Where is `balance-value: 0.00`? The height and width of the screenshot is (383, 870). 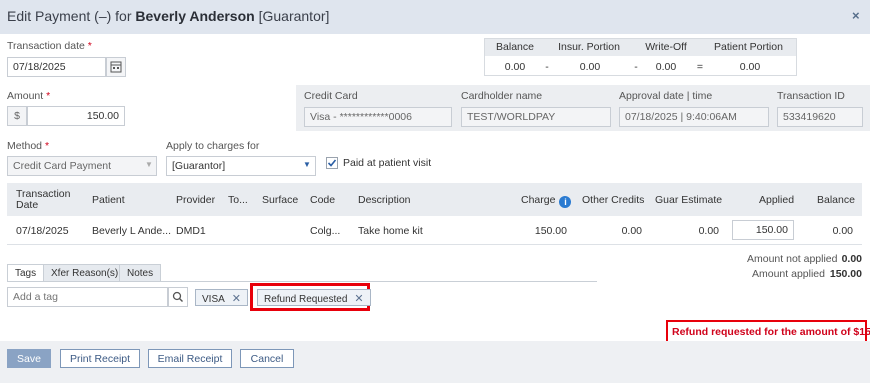 balance-value: 0.00 is located at coordinates (515, 67).